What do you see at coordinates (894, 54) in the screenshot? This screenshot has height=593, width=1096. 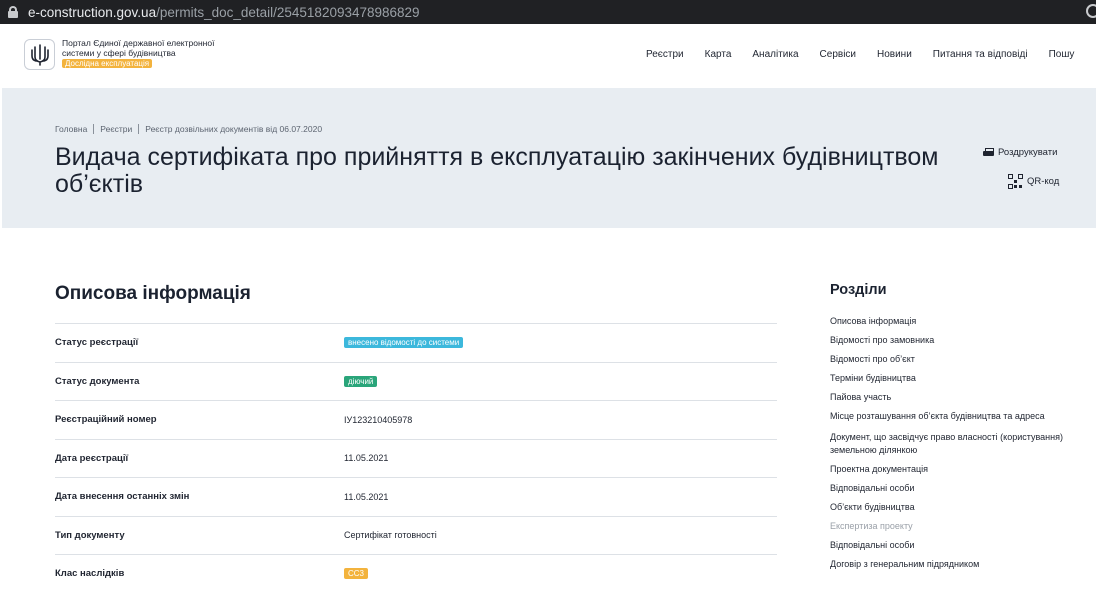 I see `nav-item-news: Новини` at bounding box center [894, 54].